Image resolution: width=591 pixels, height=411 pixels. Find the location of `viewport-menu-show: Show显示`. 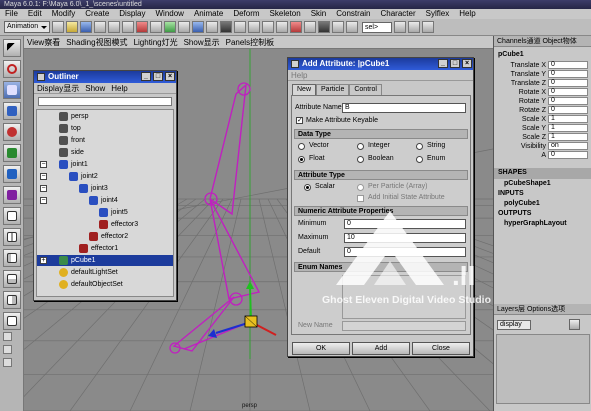

viewport-menu-show: Show显示 is located at coordinates (202, 42).